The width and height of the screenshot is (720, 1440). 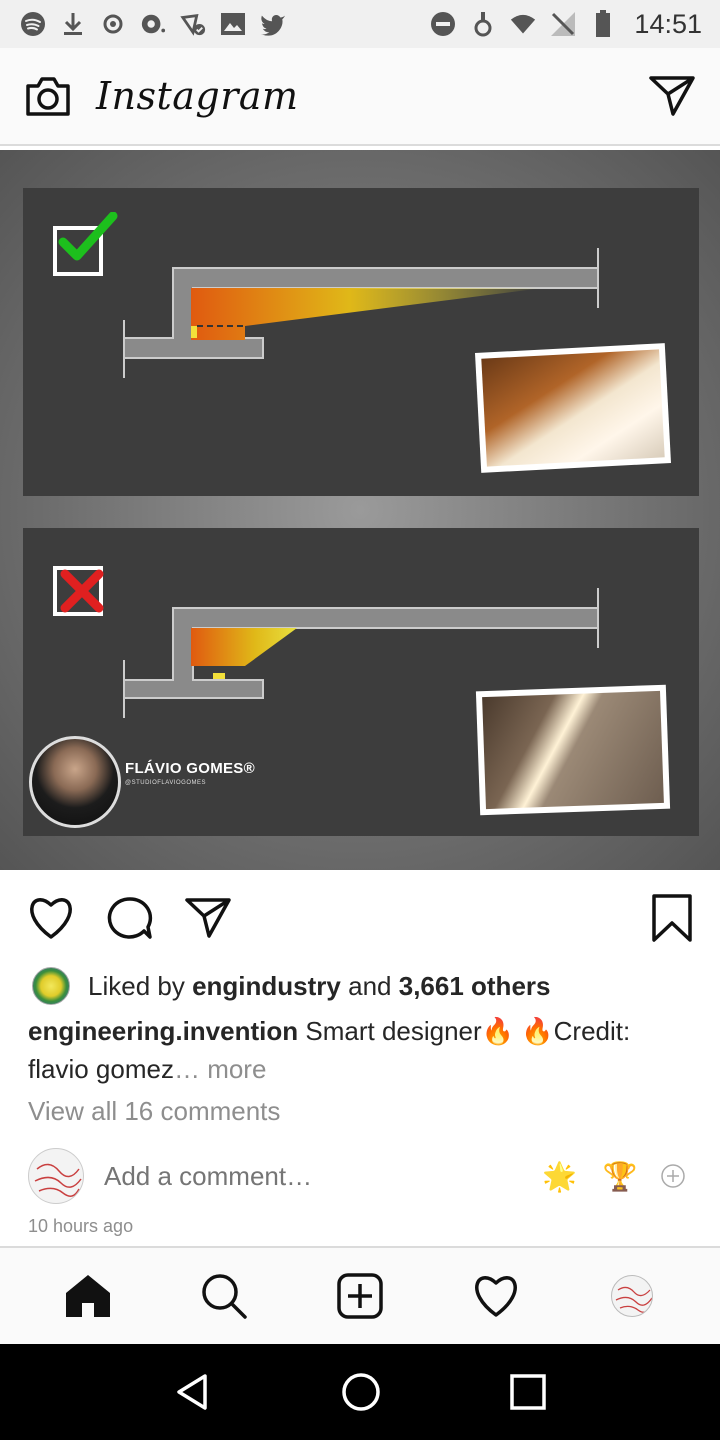 I want to click on search-icon, so click(x=224, y=1296).